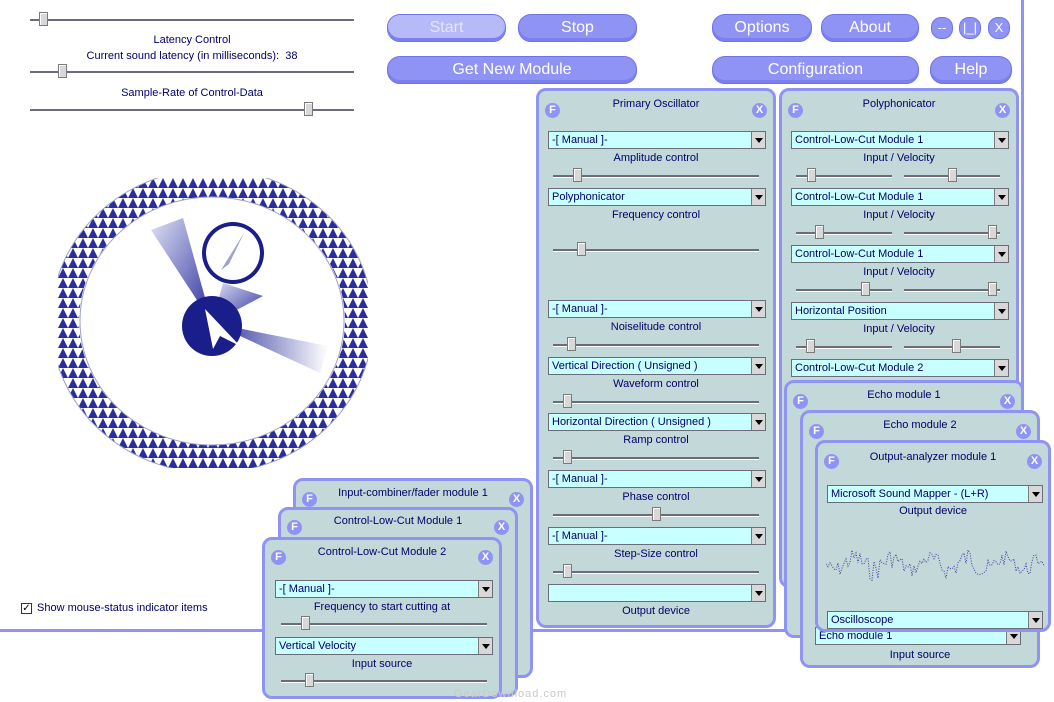 This screenshot has height=702, width=1054. Describe the element at coordinates (657, 140) in the screenshot. I see `po-row-0-select: -[ Manual ]-` at that location.